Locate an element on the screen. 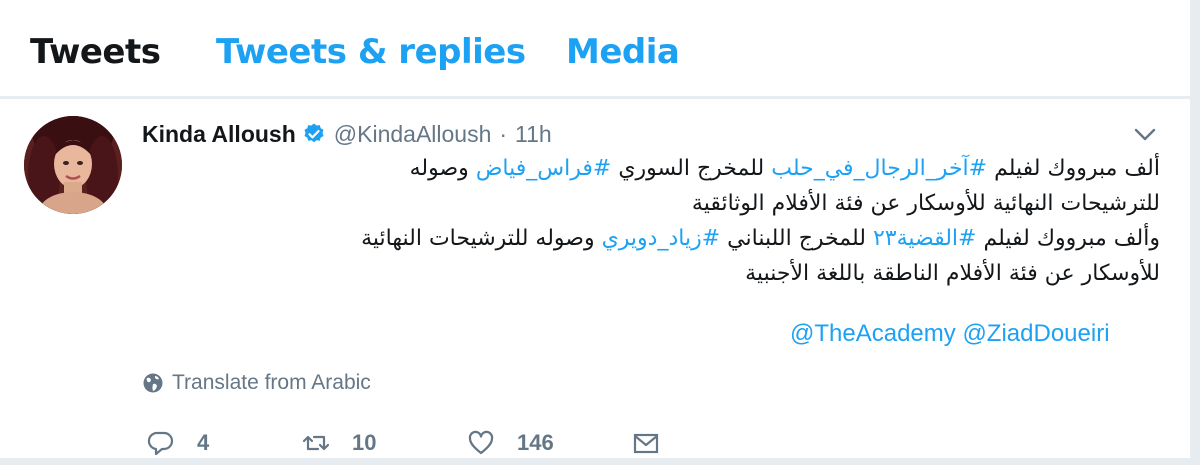  hashtag-link: #القضية٢٣ is located at coordinates (925, 238).